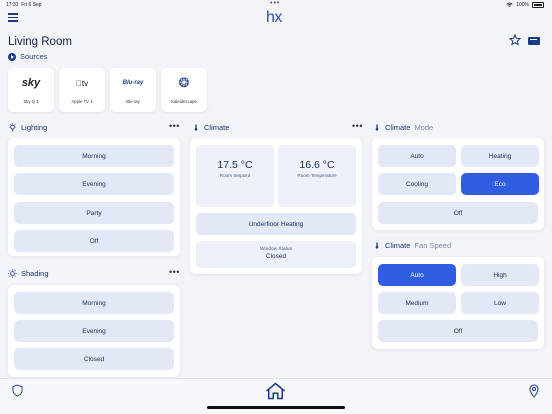 Image resolution: width=552 pixels, height=414 pixels. I want to click on status-time: 17:31 Fri 6 Sep, so click(24, 5).